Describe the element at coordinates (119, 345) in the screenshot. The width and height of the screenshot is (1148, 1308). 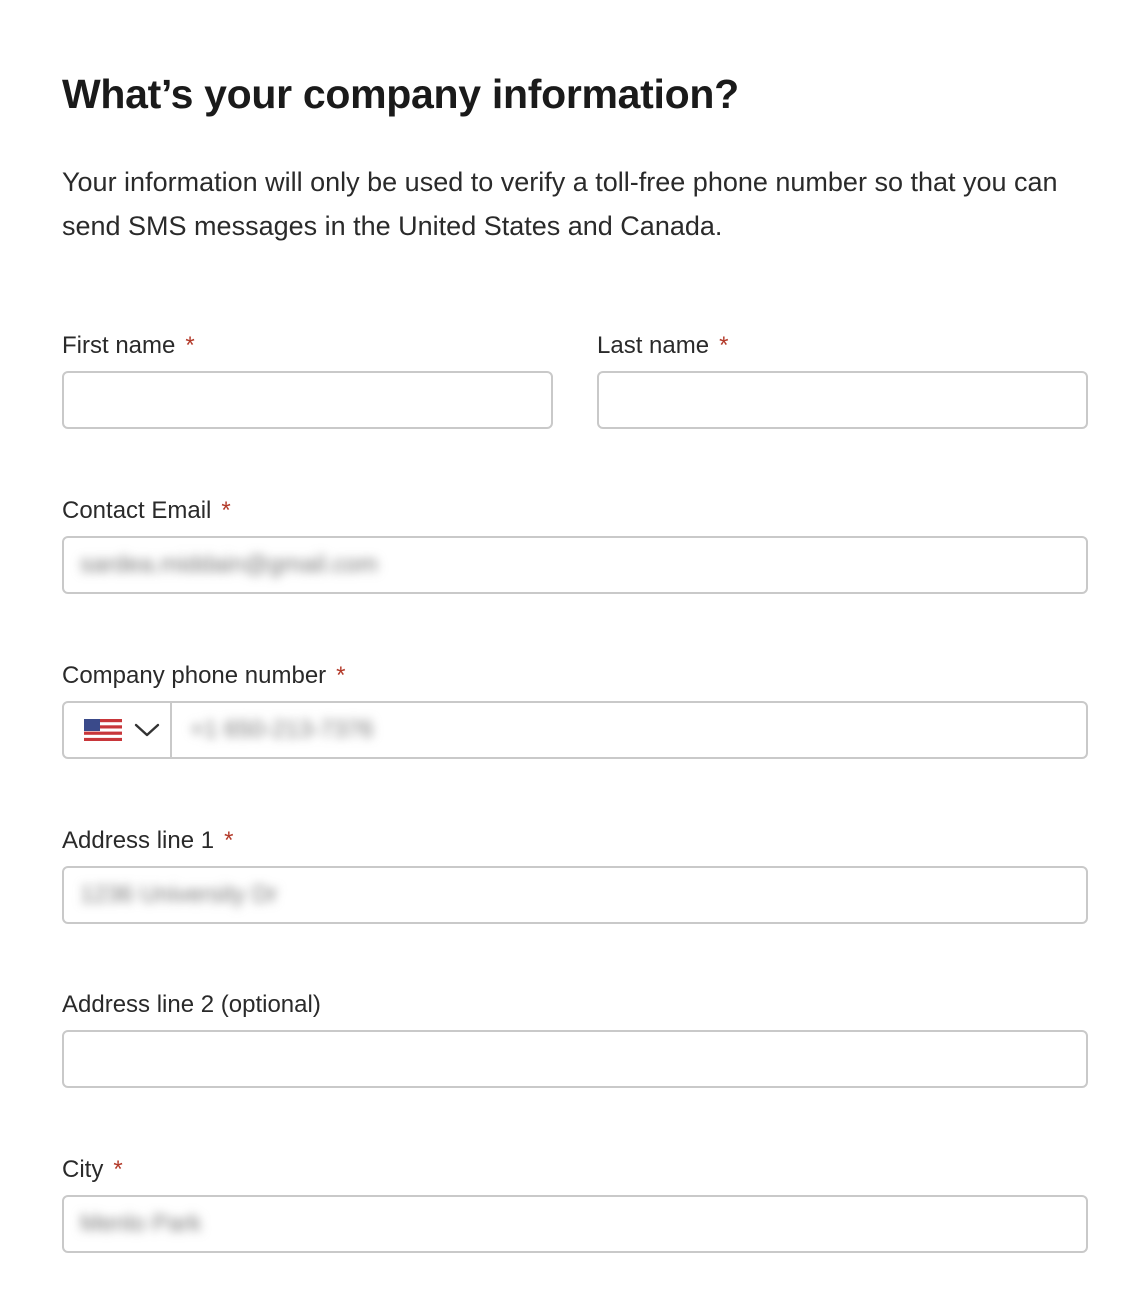
I see `first-name-label-text: First name` at that location.